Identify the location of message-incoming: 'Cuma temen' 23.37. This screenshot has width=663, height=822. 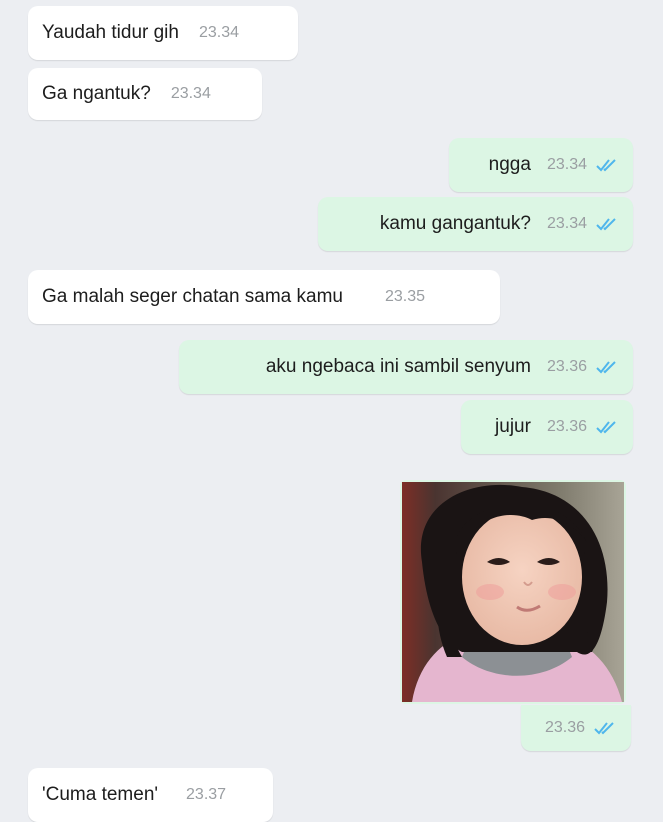
(150, 795).